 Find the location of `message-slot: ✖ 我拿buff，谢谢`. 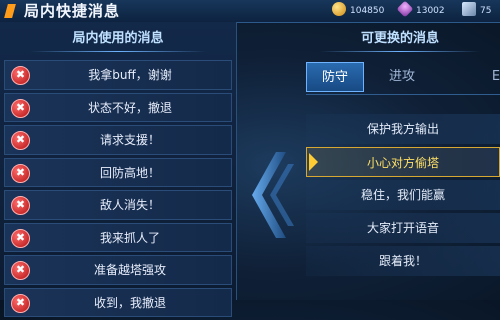

message-slot: ✖ 我拿buff，谢谢 is located at coordinates (118, 75).